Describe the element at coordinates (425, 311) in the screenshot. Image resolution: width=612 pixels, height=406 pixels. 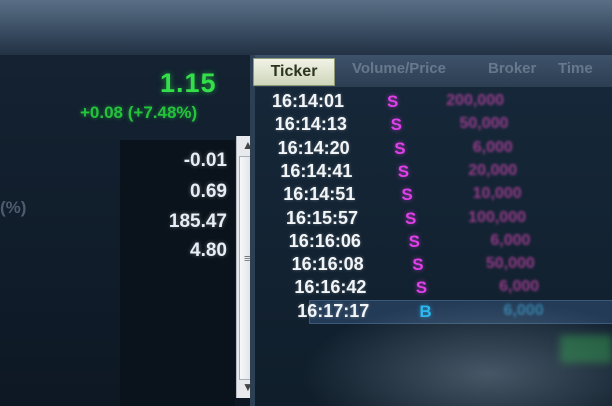
I see `trade-side: B` at that location.